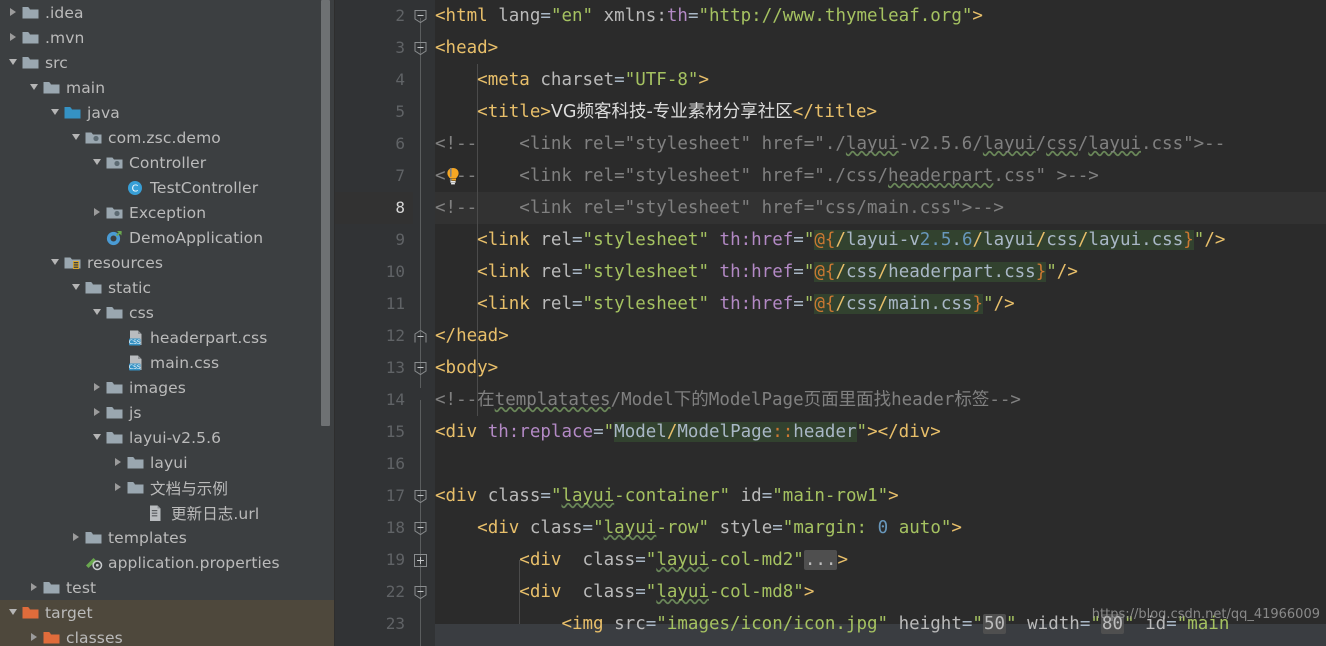  Describe the element at coordinates (395, 559) in the screenshot. I see `line-number-19: 19` at that location.